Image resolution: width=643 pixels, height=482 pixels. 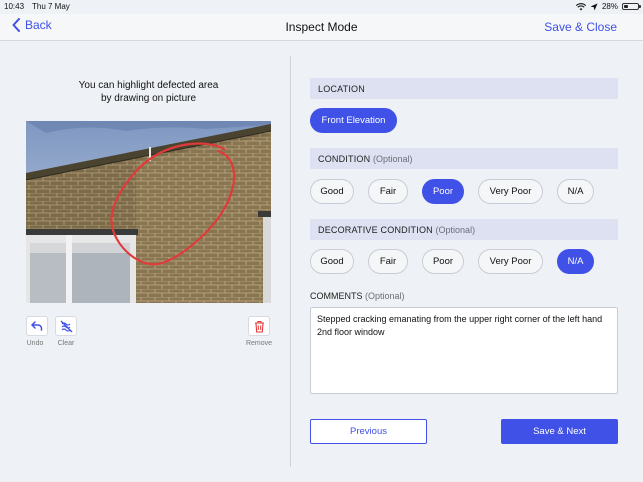 What do you see at coordinates (344, 159) in the screenshot?
I see `condition-heading-text: CONDITION` at bounding box center [344, 159].